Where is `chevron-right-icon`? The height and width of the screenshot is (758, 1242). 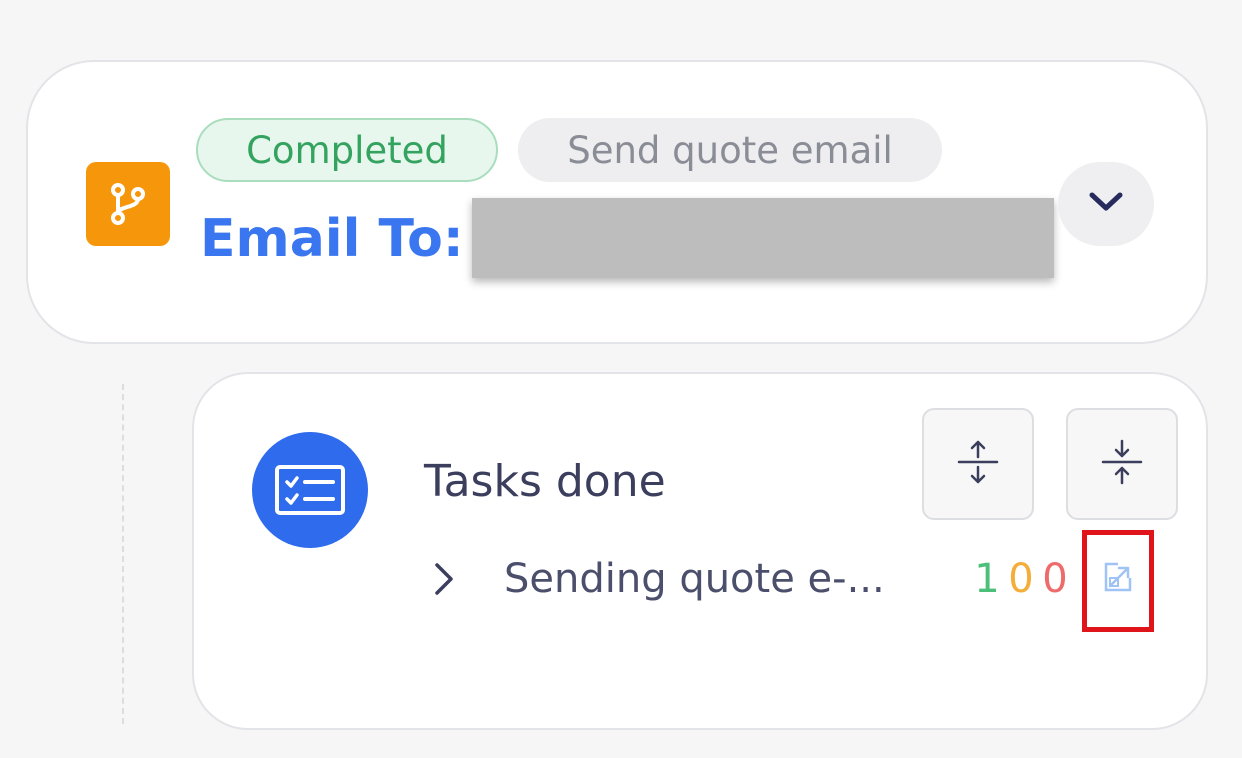
chevron-right-icon is located at coordinates (444, 579).